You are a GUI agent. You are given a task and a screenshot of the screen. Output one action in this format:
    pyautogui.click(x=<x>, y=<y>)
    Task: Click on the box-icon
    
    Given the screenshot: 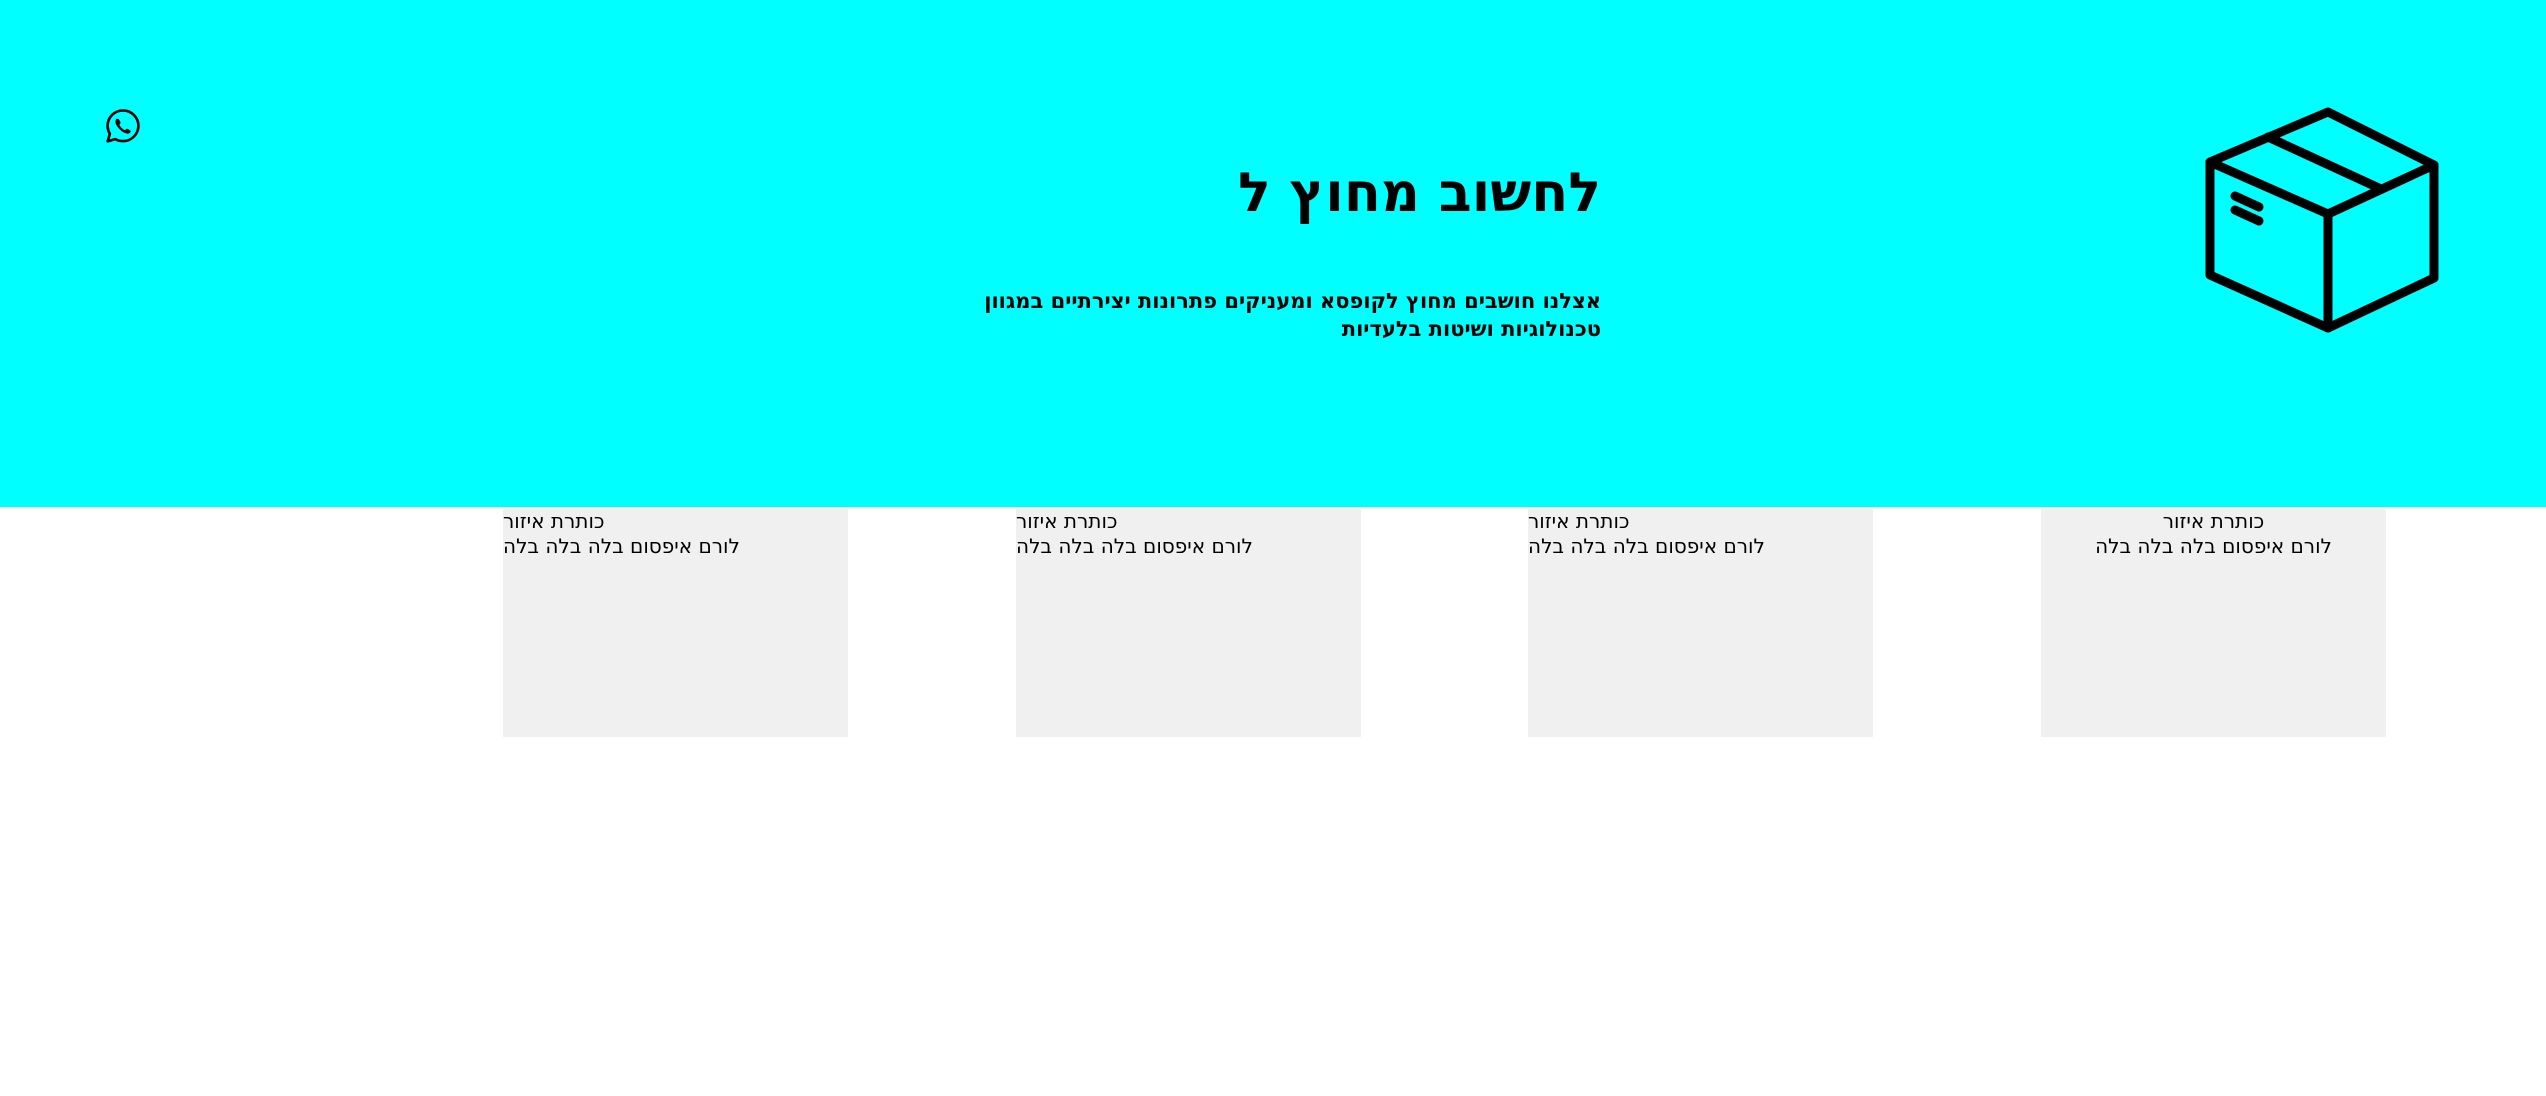 What is the action you would take?
    pyautogui.click(x=2322, y=220)
    